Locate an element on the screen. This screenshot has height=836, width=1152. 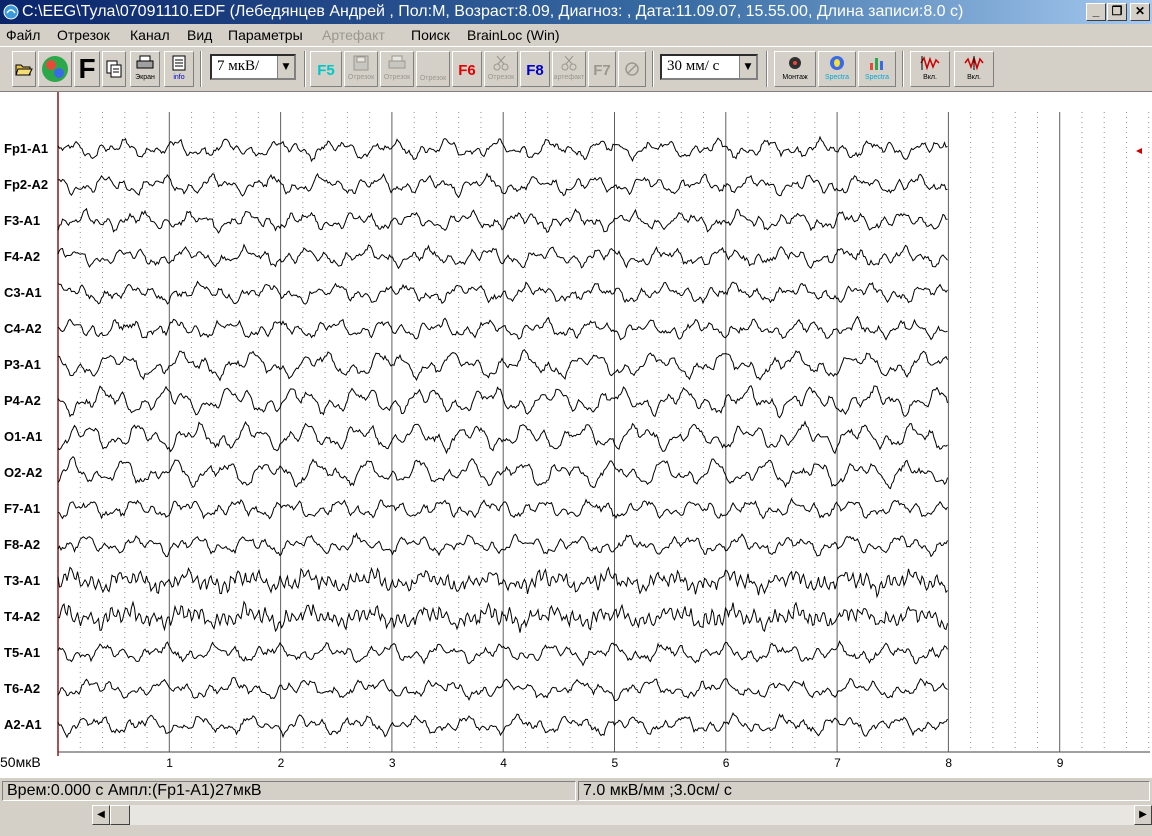
spectra-map-button: Spectra is located at coordinates (837, 69).